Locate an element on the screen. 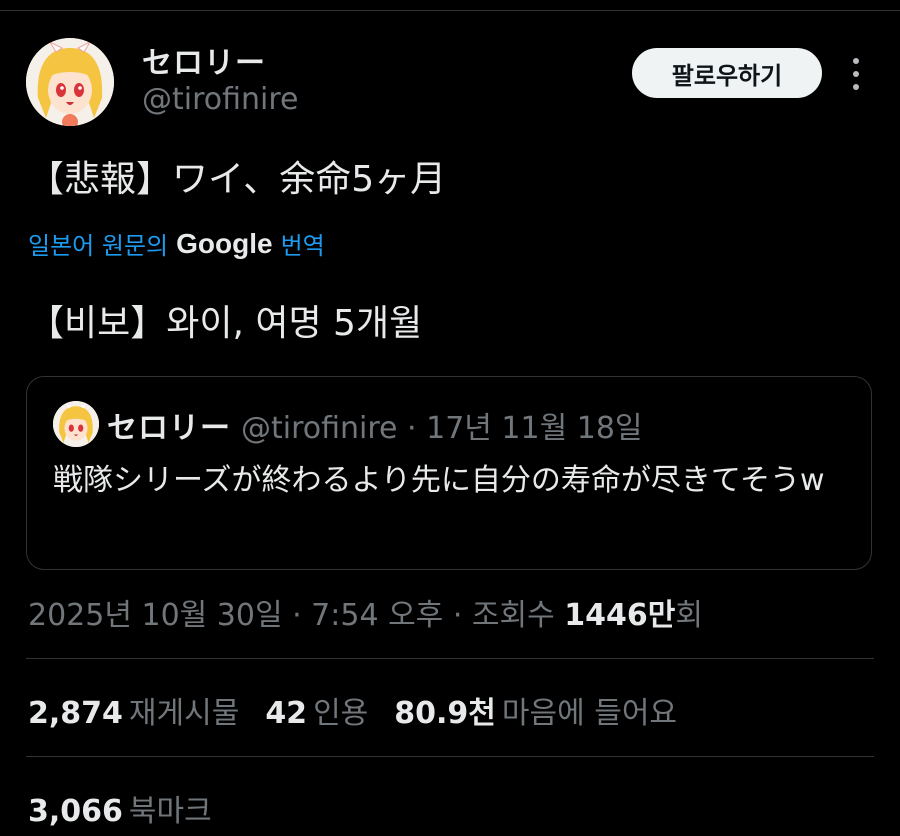 Image resolution: width=900 pixels, height=836 pixels. quotes-stat: 42 인용 is located at coordinates (316, 713).